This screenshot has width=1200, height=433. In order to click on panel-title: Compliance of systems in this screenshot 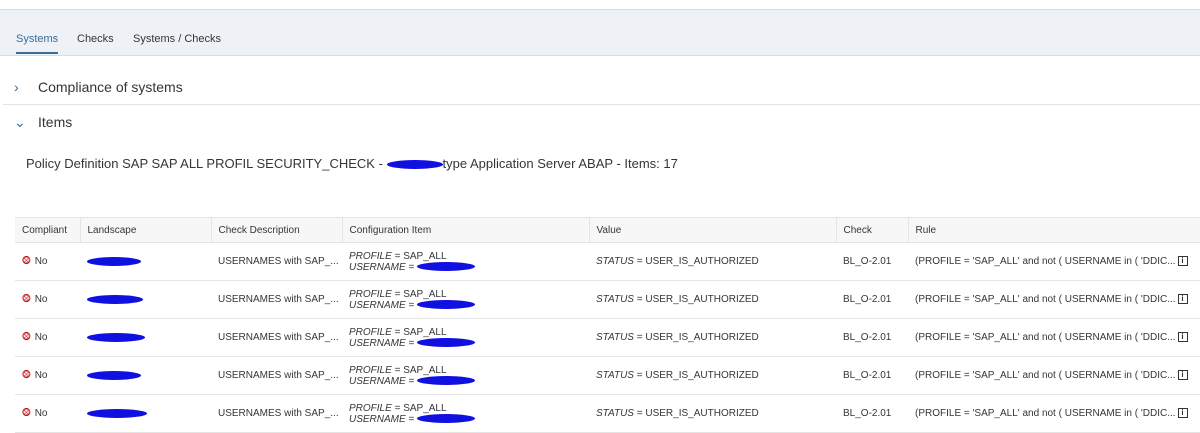, I will do `click(110, 87)`.